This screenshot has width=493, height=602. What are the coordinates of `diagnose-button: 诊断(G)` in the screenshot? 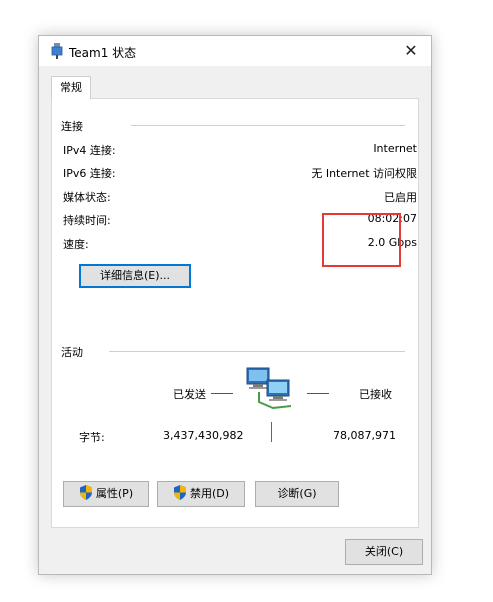 It's located at (297, 494).